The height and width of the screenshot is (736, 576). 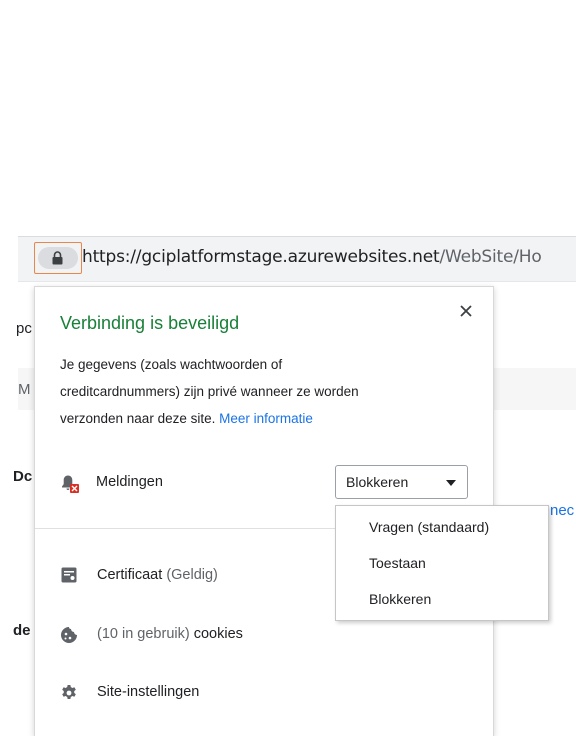 What do you see at coordinates (218, 634) in the screenshot?
I see `cookies-label: cookies` at bounding box center [218, 634].